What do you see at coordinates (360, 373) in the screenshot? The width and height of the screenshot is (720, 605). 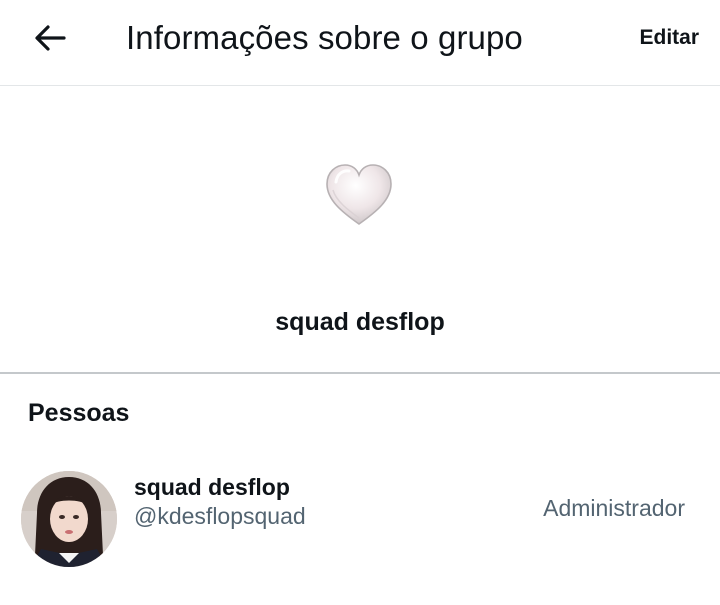 I see `section-divider` at bounding box center [360, 373].